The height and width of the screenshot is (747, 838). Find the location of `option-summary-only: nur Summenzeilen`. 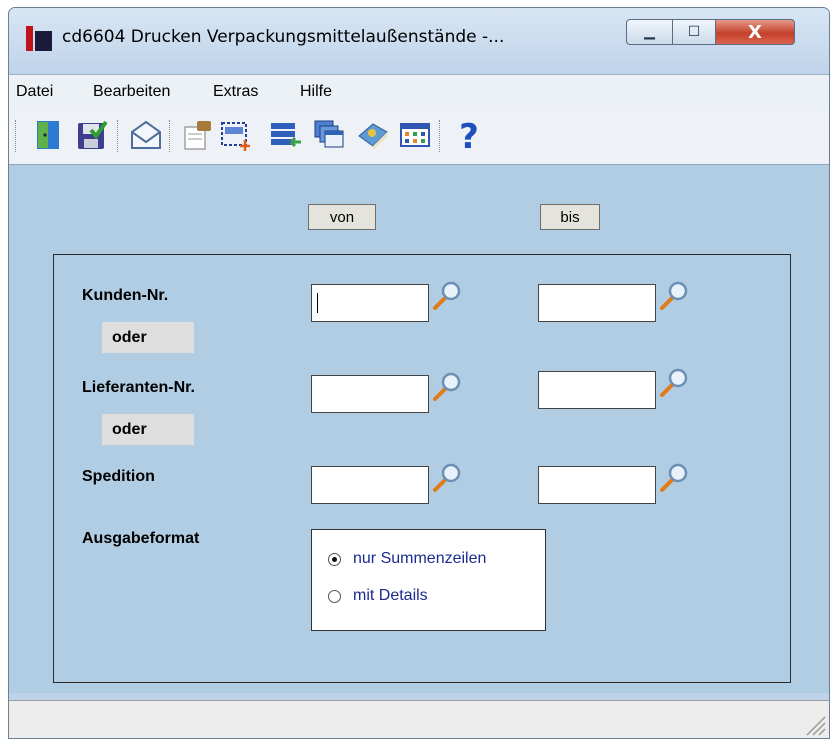

option-summary-only: nur Summenzeilen is located at coordinates (407, 559).